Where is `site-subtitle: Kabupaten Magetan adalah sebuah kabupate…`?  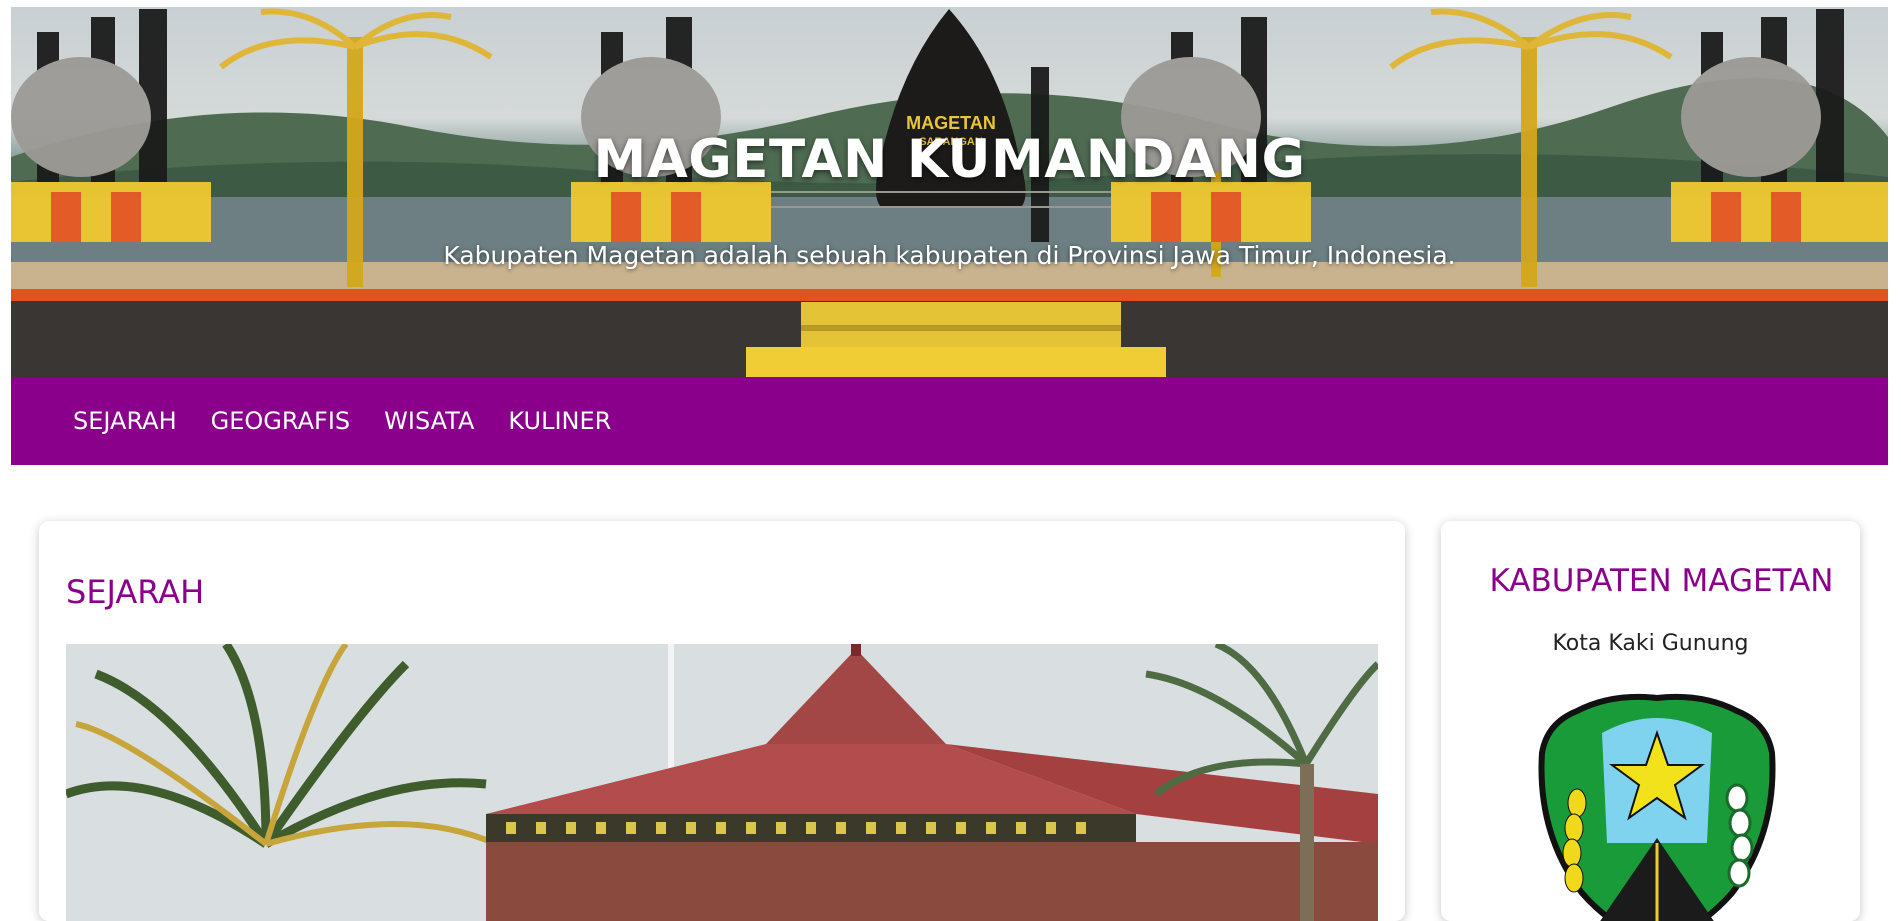 site-subtitle: Kabupaten Magetan adalah sebuah kabupate… is located at coordinates (949, 255).